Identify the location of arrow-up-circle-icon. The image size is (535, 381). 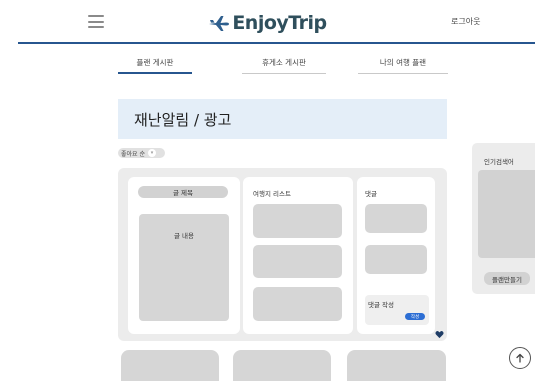
(520, 358).